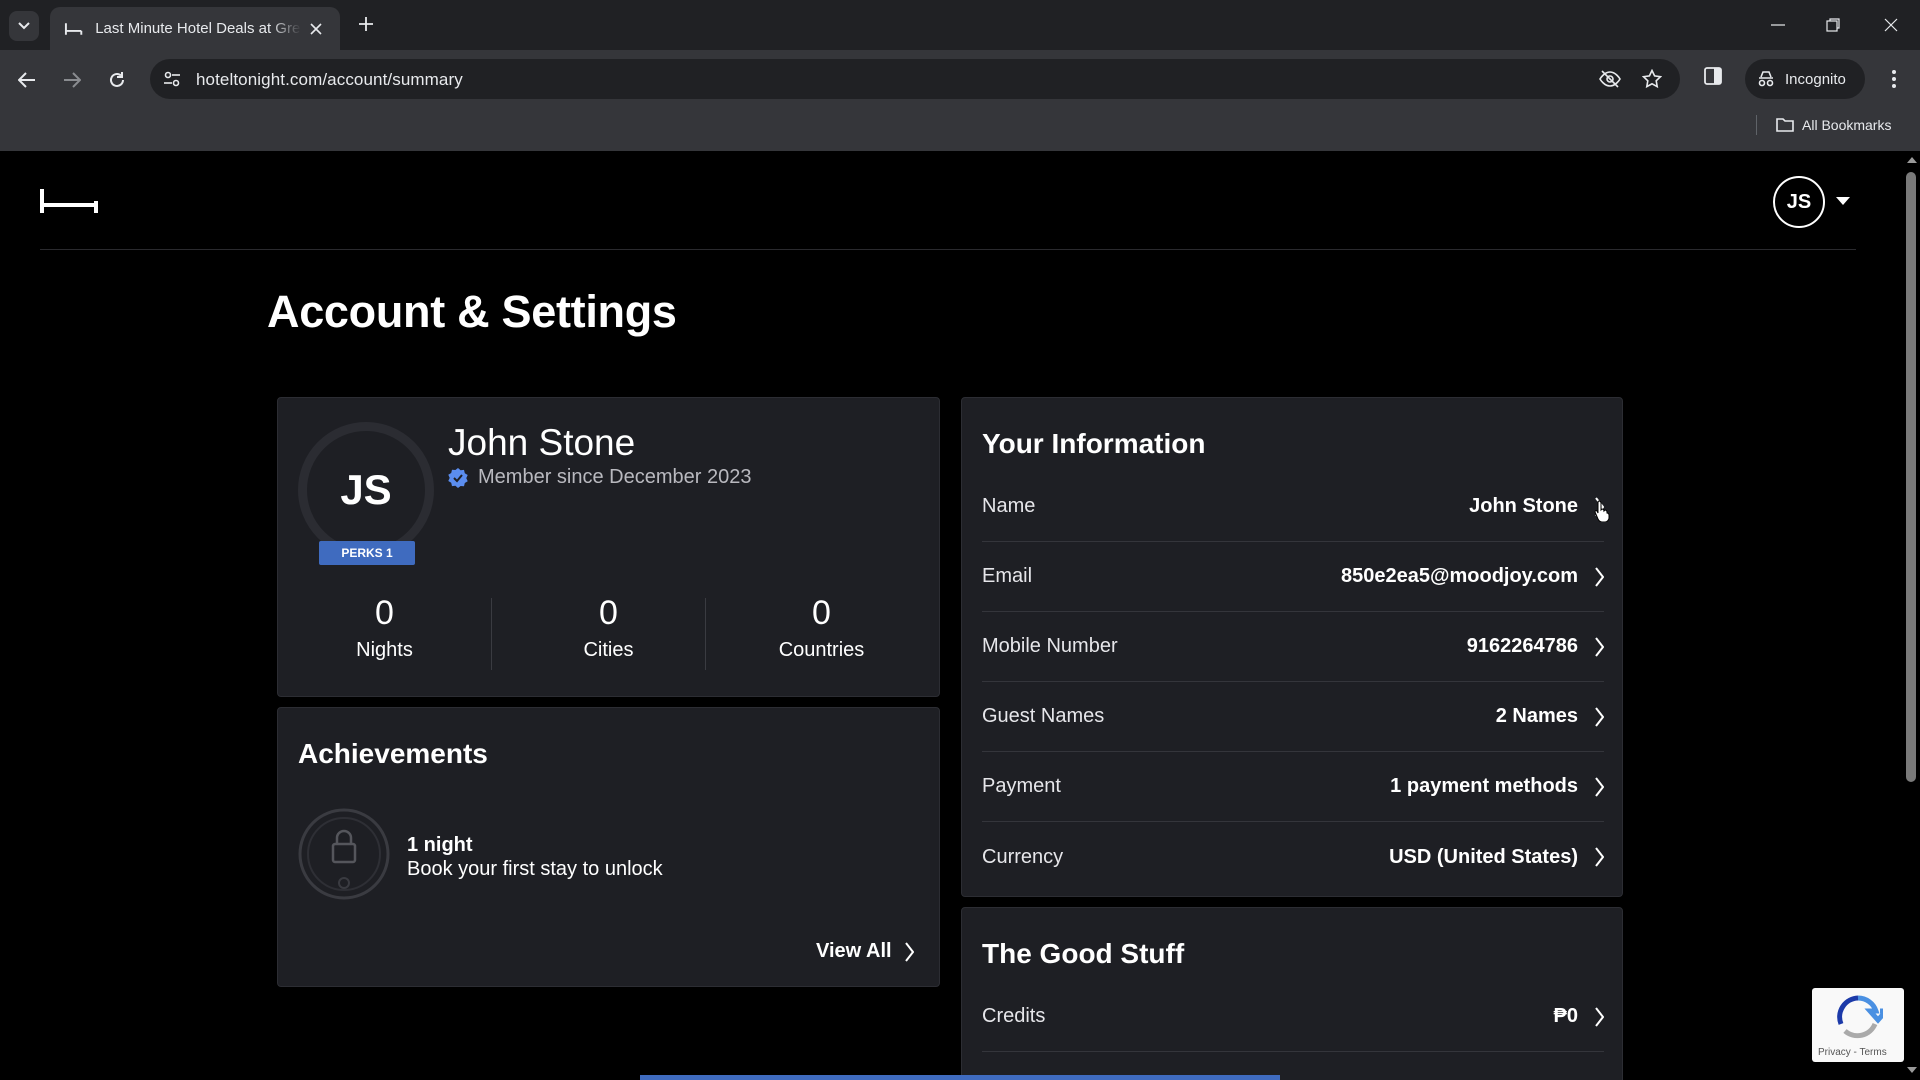 The width and height of the screenshot is (1920, 1080). I want to click on achievement-title: 1 night, so click(440, 845).